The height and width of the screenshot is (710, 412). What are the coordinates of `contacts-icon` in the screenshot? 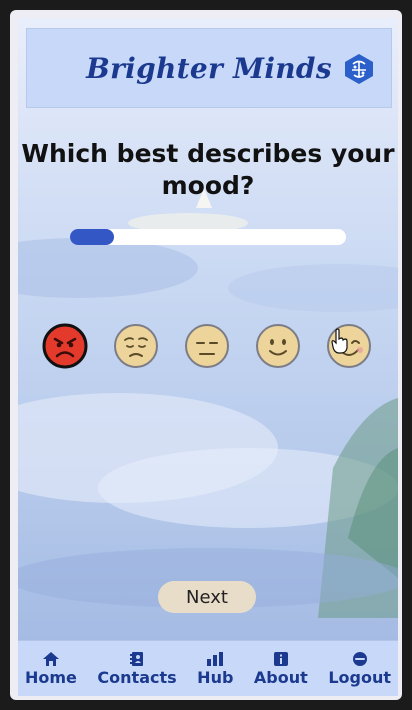 It's located at (137, 658).